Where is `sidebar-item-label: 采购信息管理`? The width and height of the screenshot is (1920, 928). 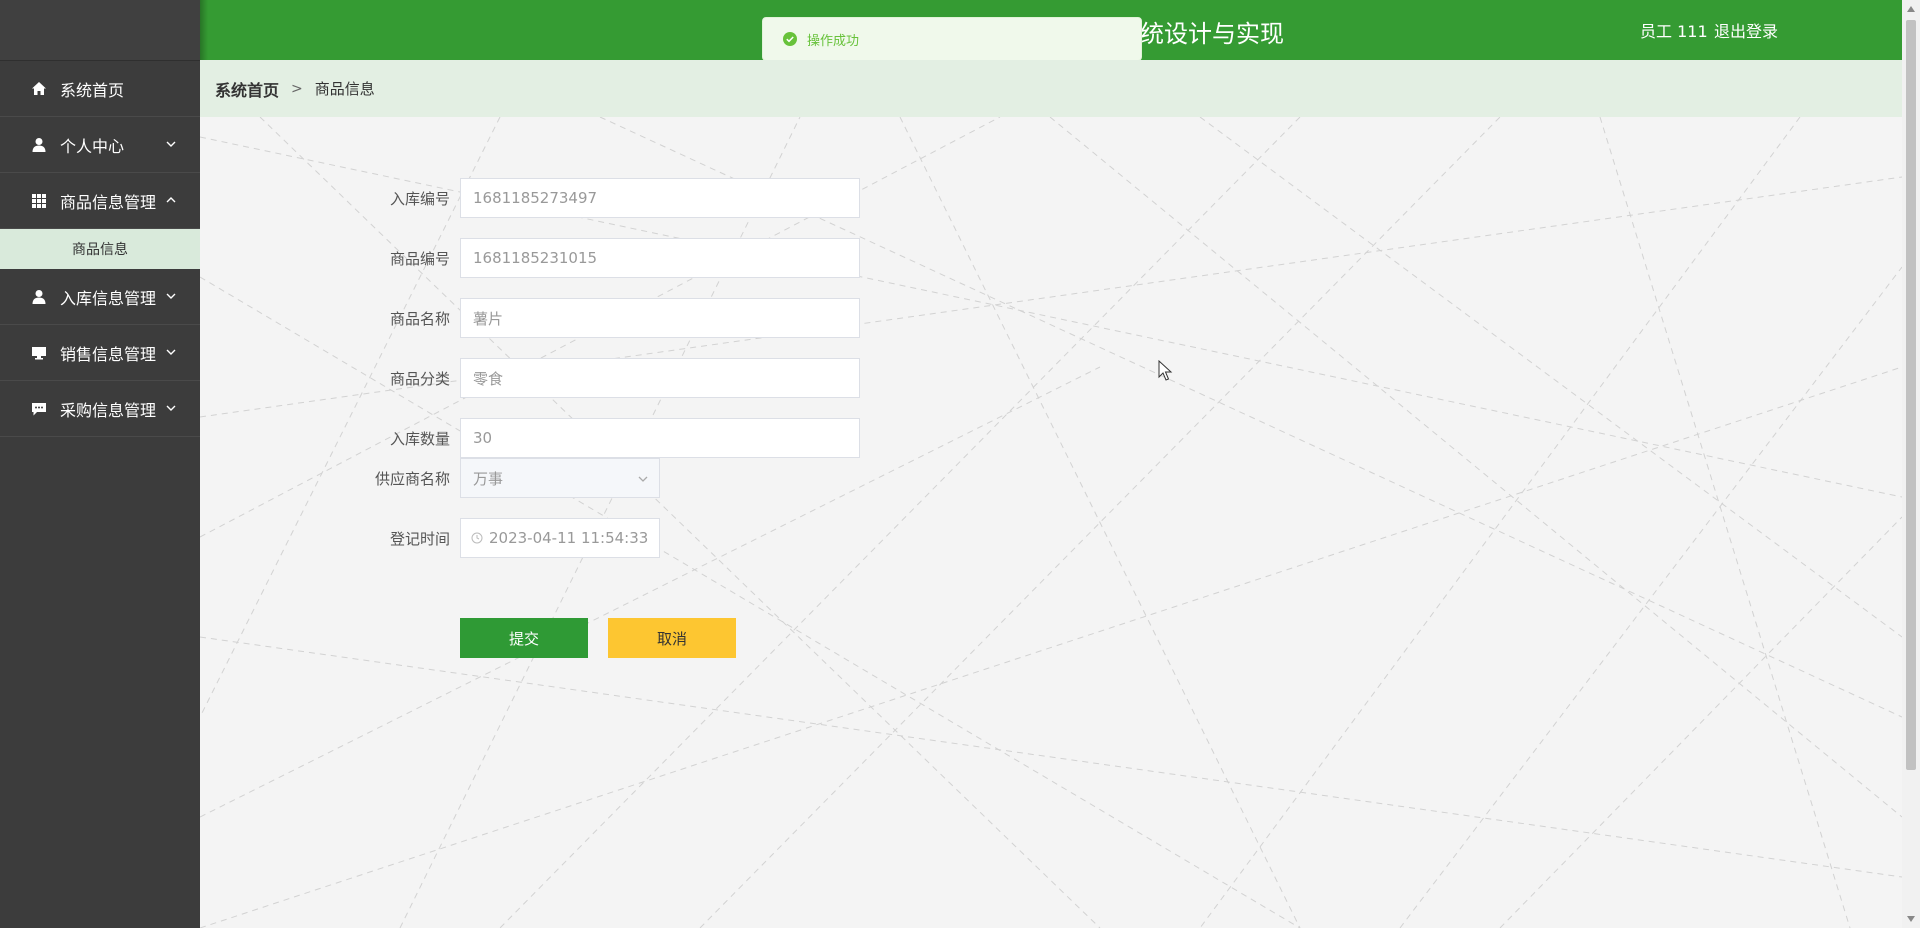 sidebar-item-label: 采购信息管理 is located at coordinates (108, 410).